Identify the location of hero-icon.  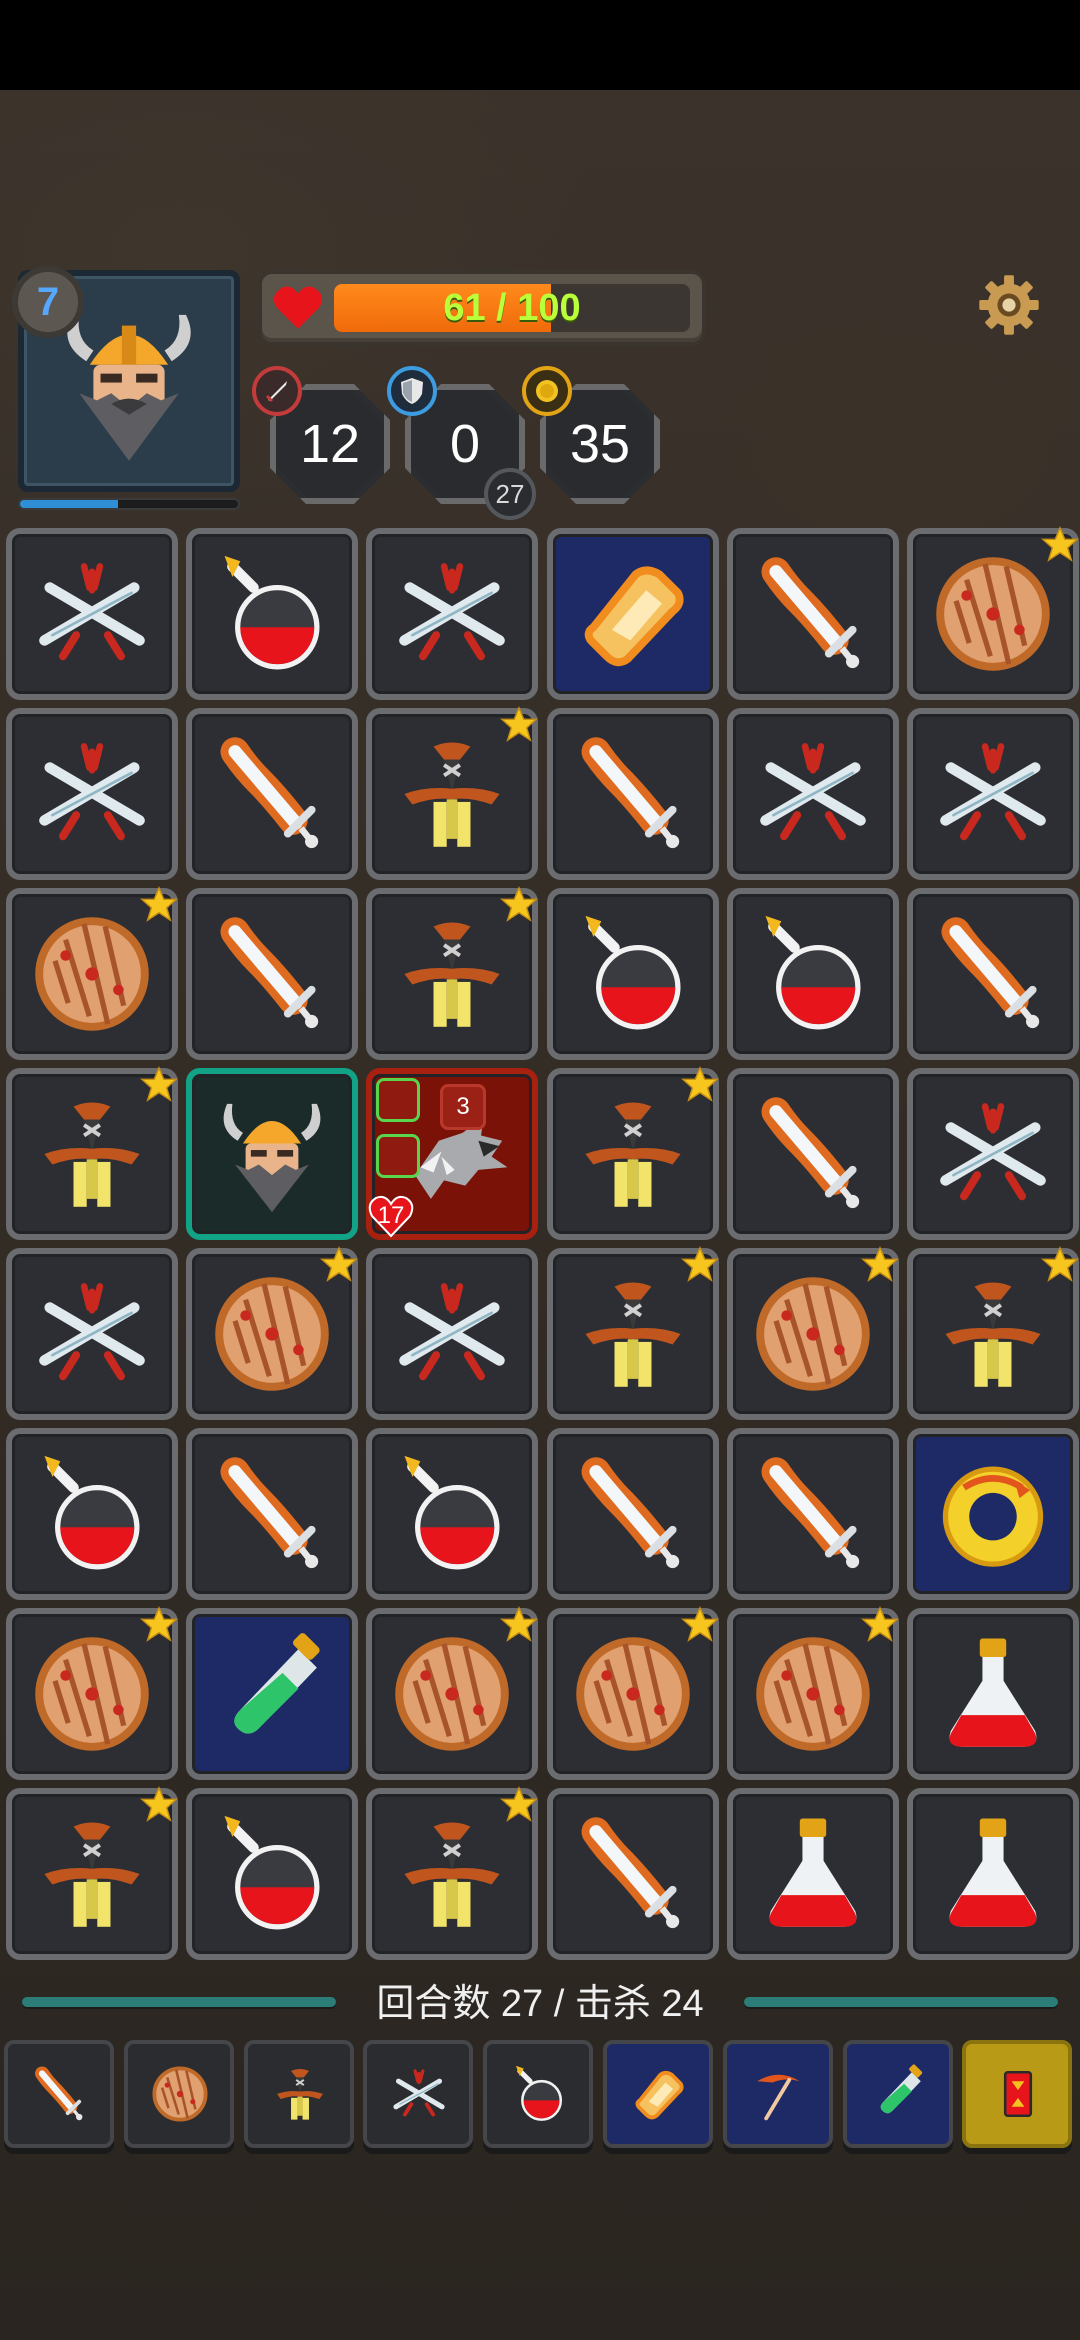
(272, 1158).